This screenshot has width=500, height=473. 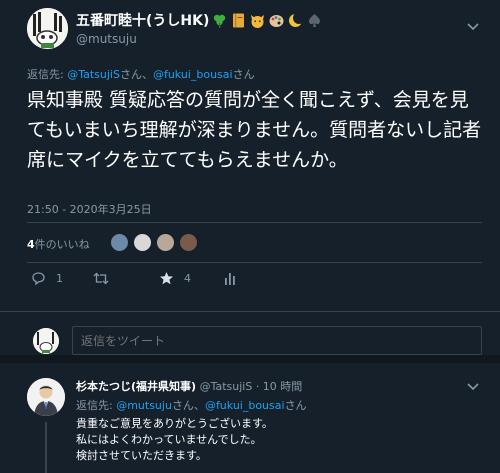 I want to click on reply-author-handle: @TatsujiS, so click(x=226, y=386).